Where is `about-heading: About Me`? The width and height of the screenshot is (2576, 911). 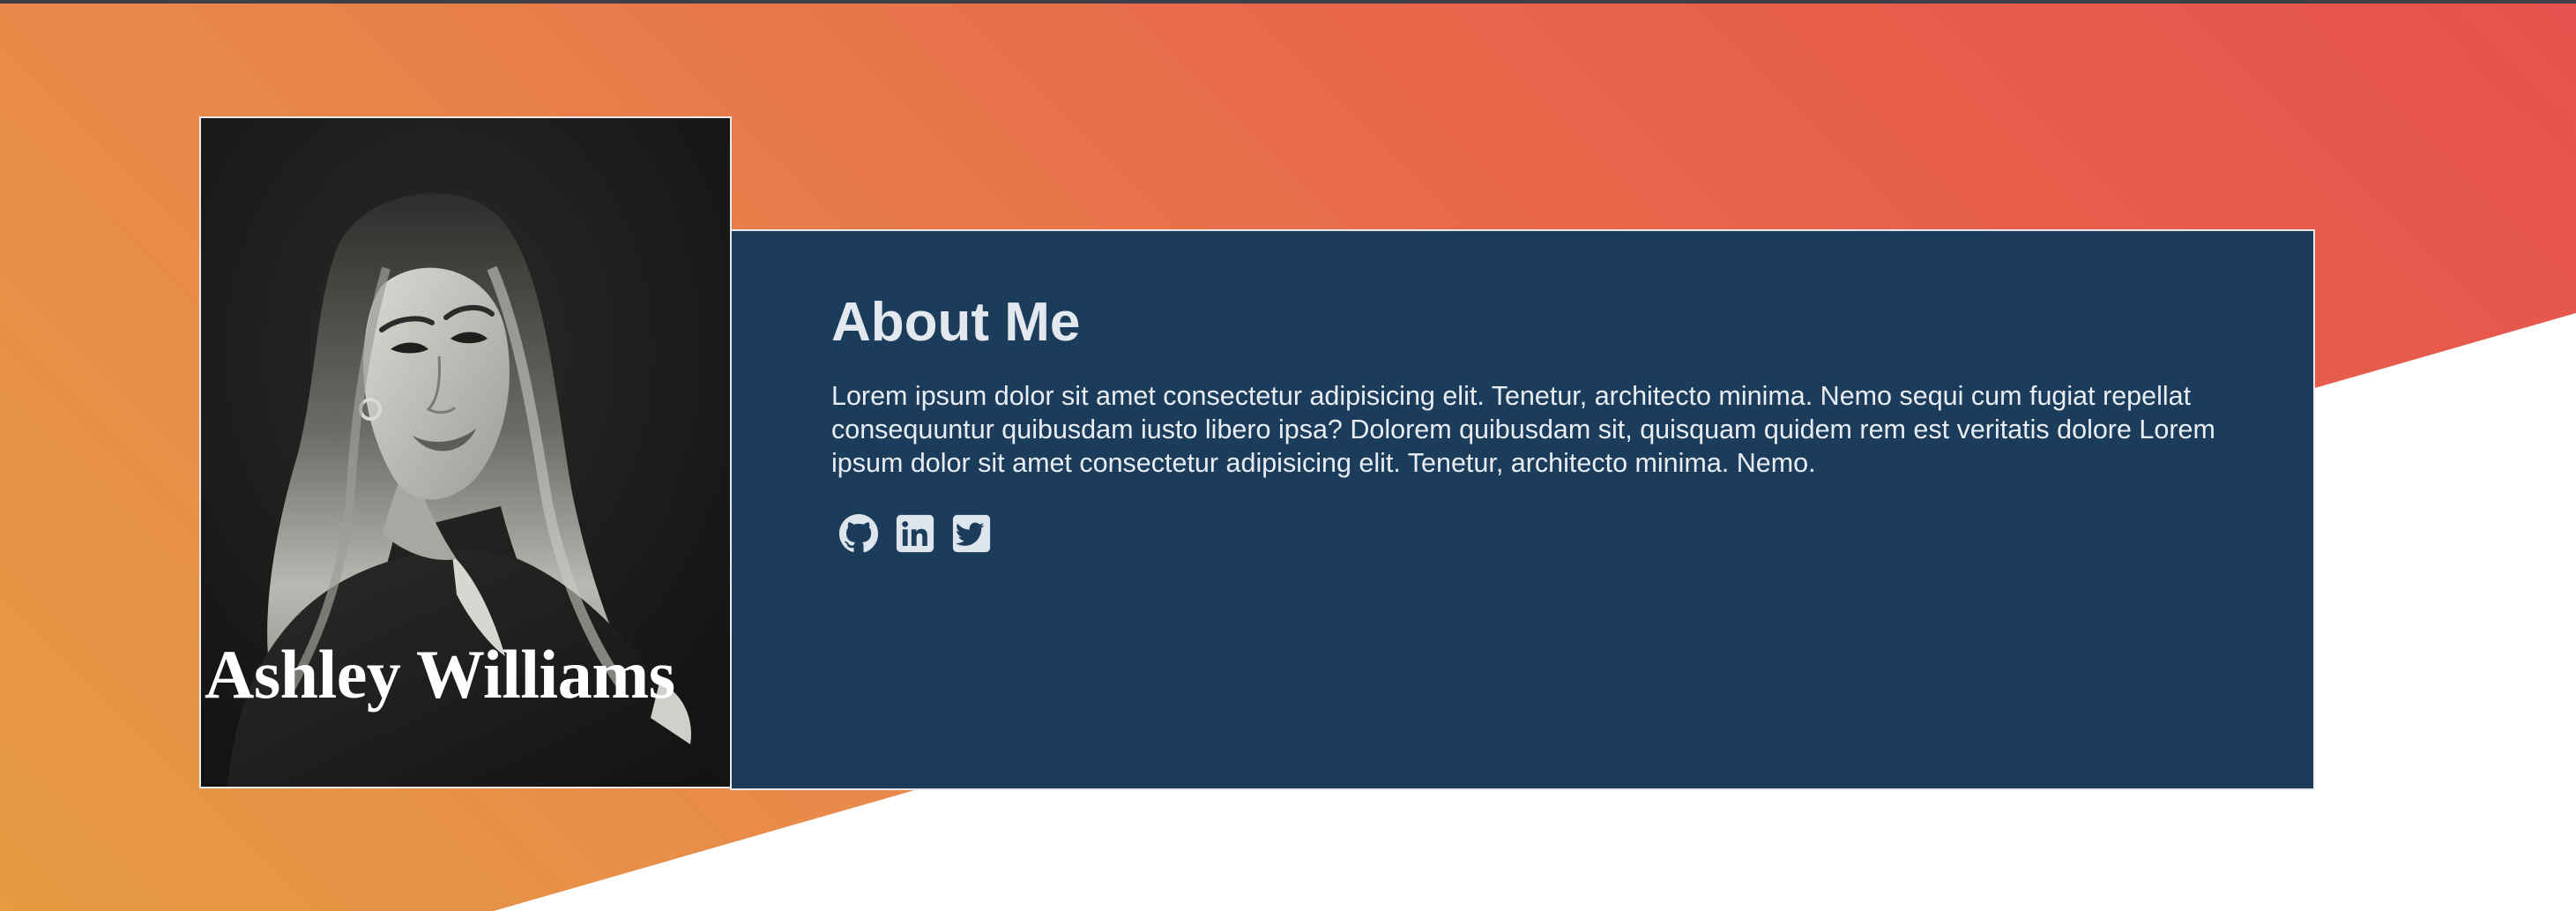 about-heading: About Me is located at coordinates (956, 322).